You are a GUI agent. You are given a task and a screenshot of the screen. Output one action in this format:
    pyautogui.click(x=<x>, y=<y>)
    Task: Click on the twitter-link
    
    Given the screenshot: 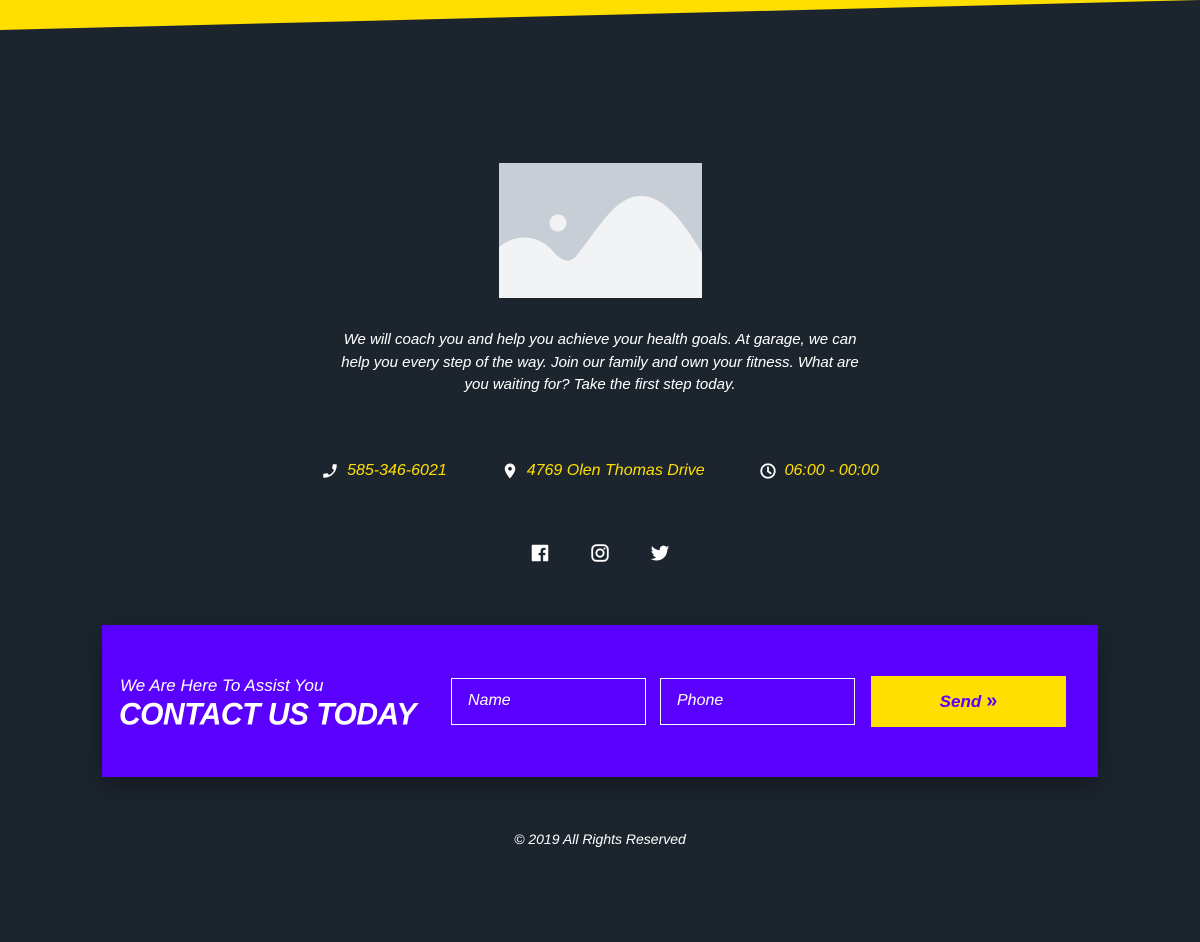 What is the action you would take?
    pyautogui.click(x=660, y=553)
    